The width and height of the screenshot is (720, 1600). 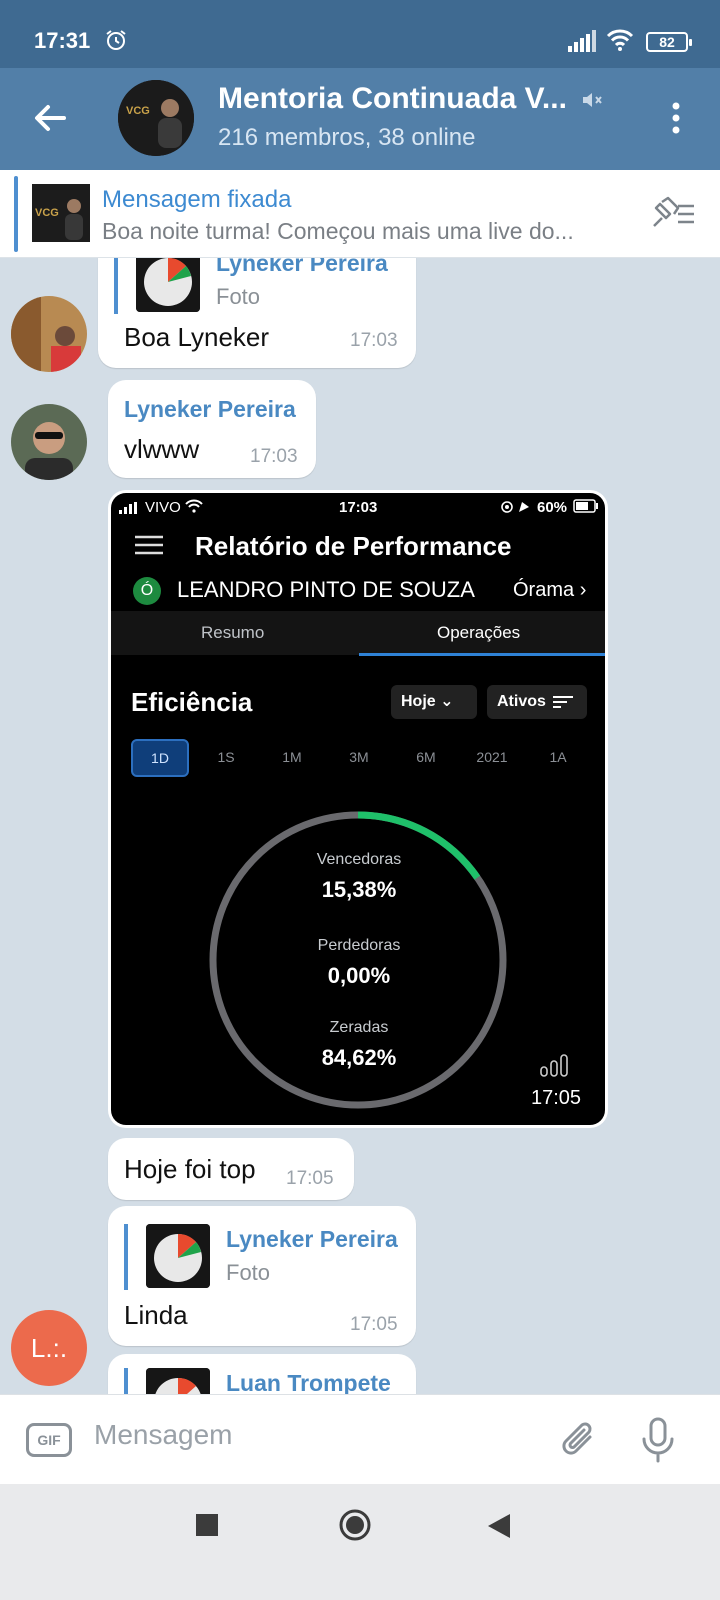 I want to click on message-bubble: Lyneker Pereira vlwww 17:03, so click(x=212, y=429).